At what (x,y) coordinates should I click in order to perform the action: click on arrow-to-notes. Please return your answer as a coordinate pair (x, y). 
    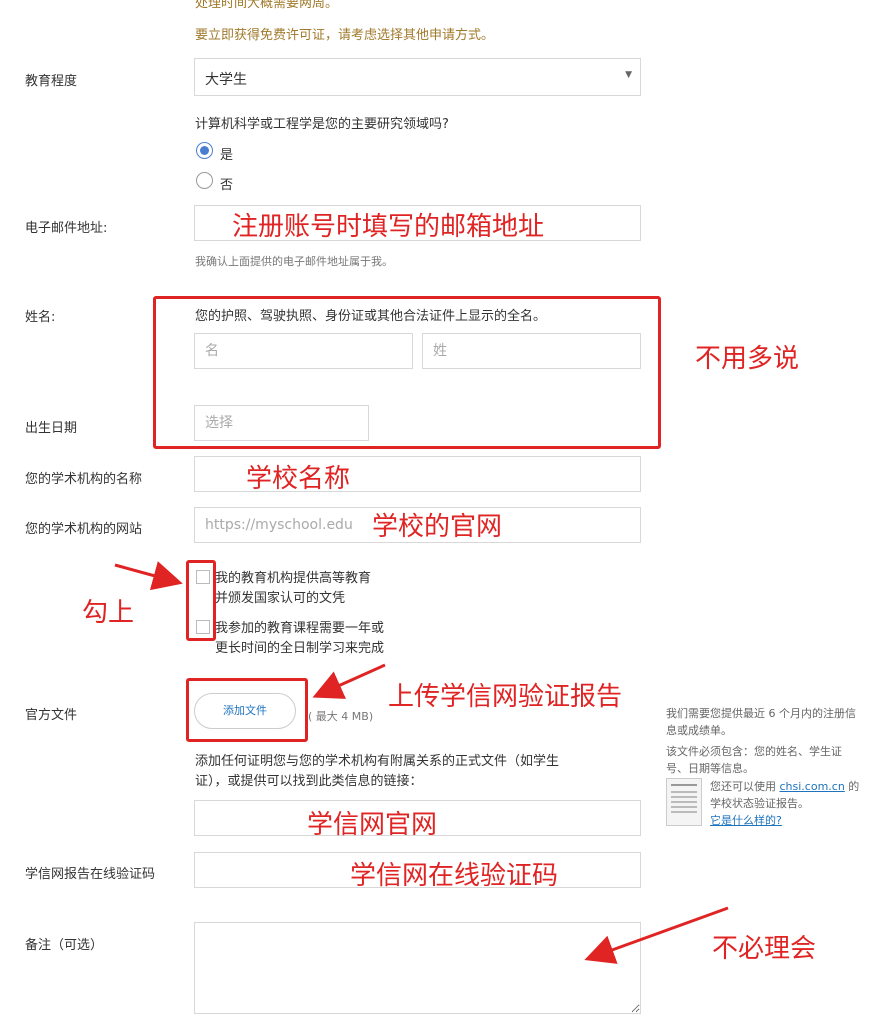
    Looking at the image, I should click on (656, 935).